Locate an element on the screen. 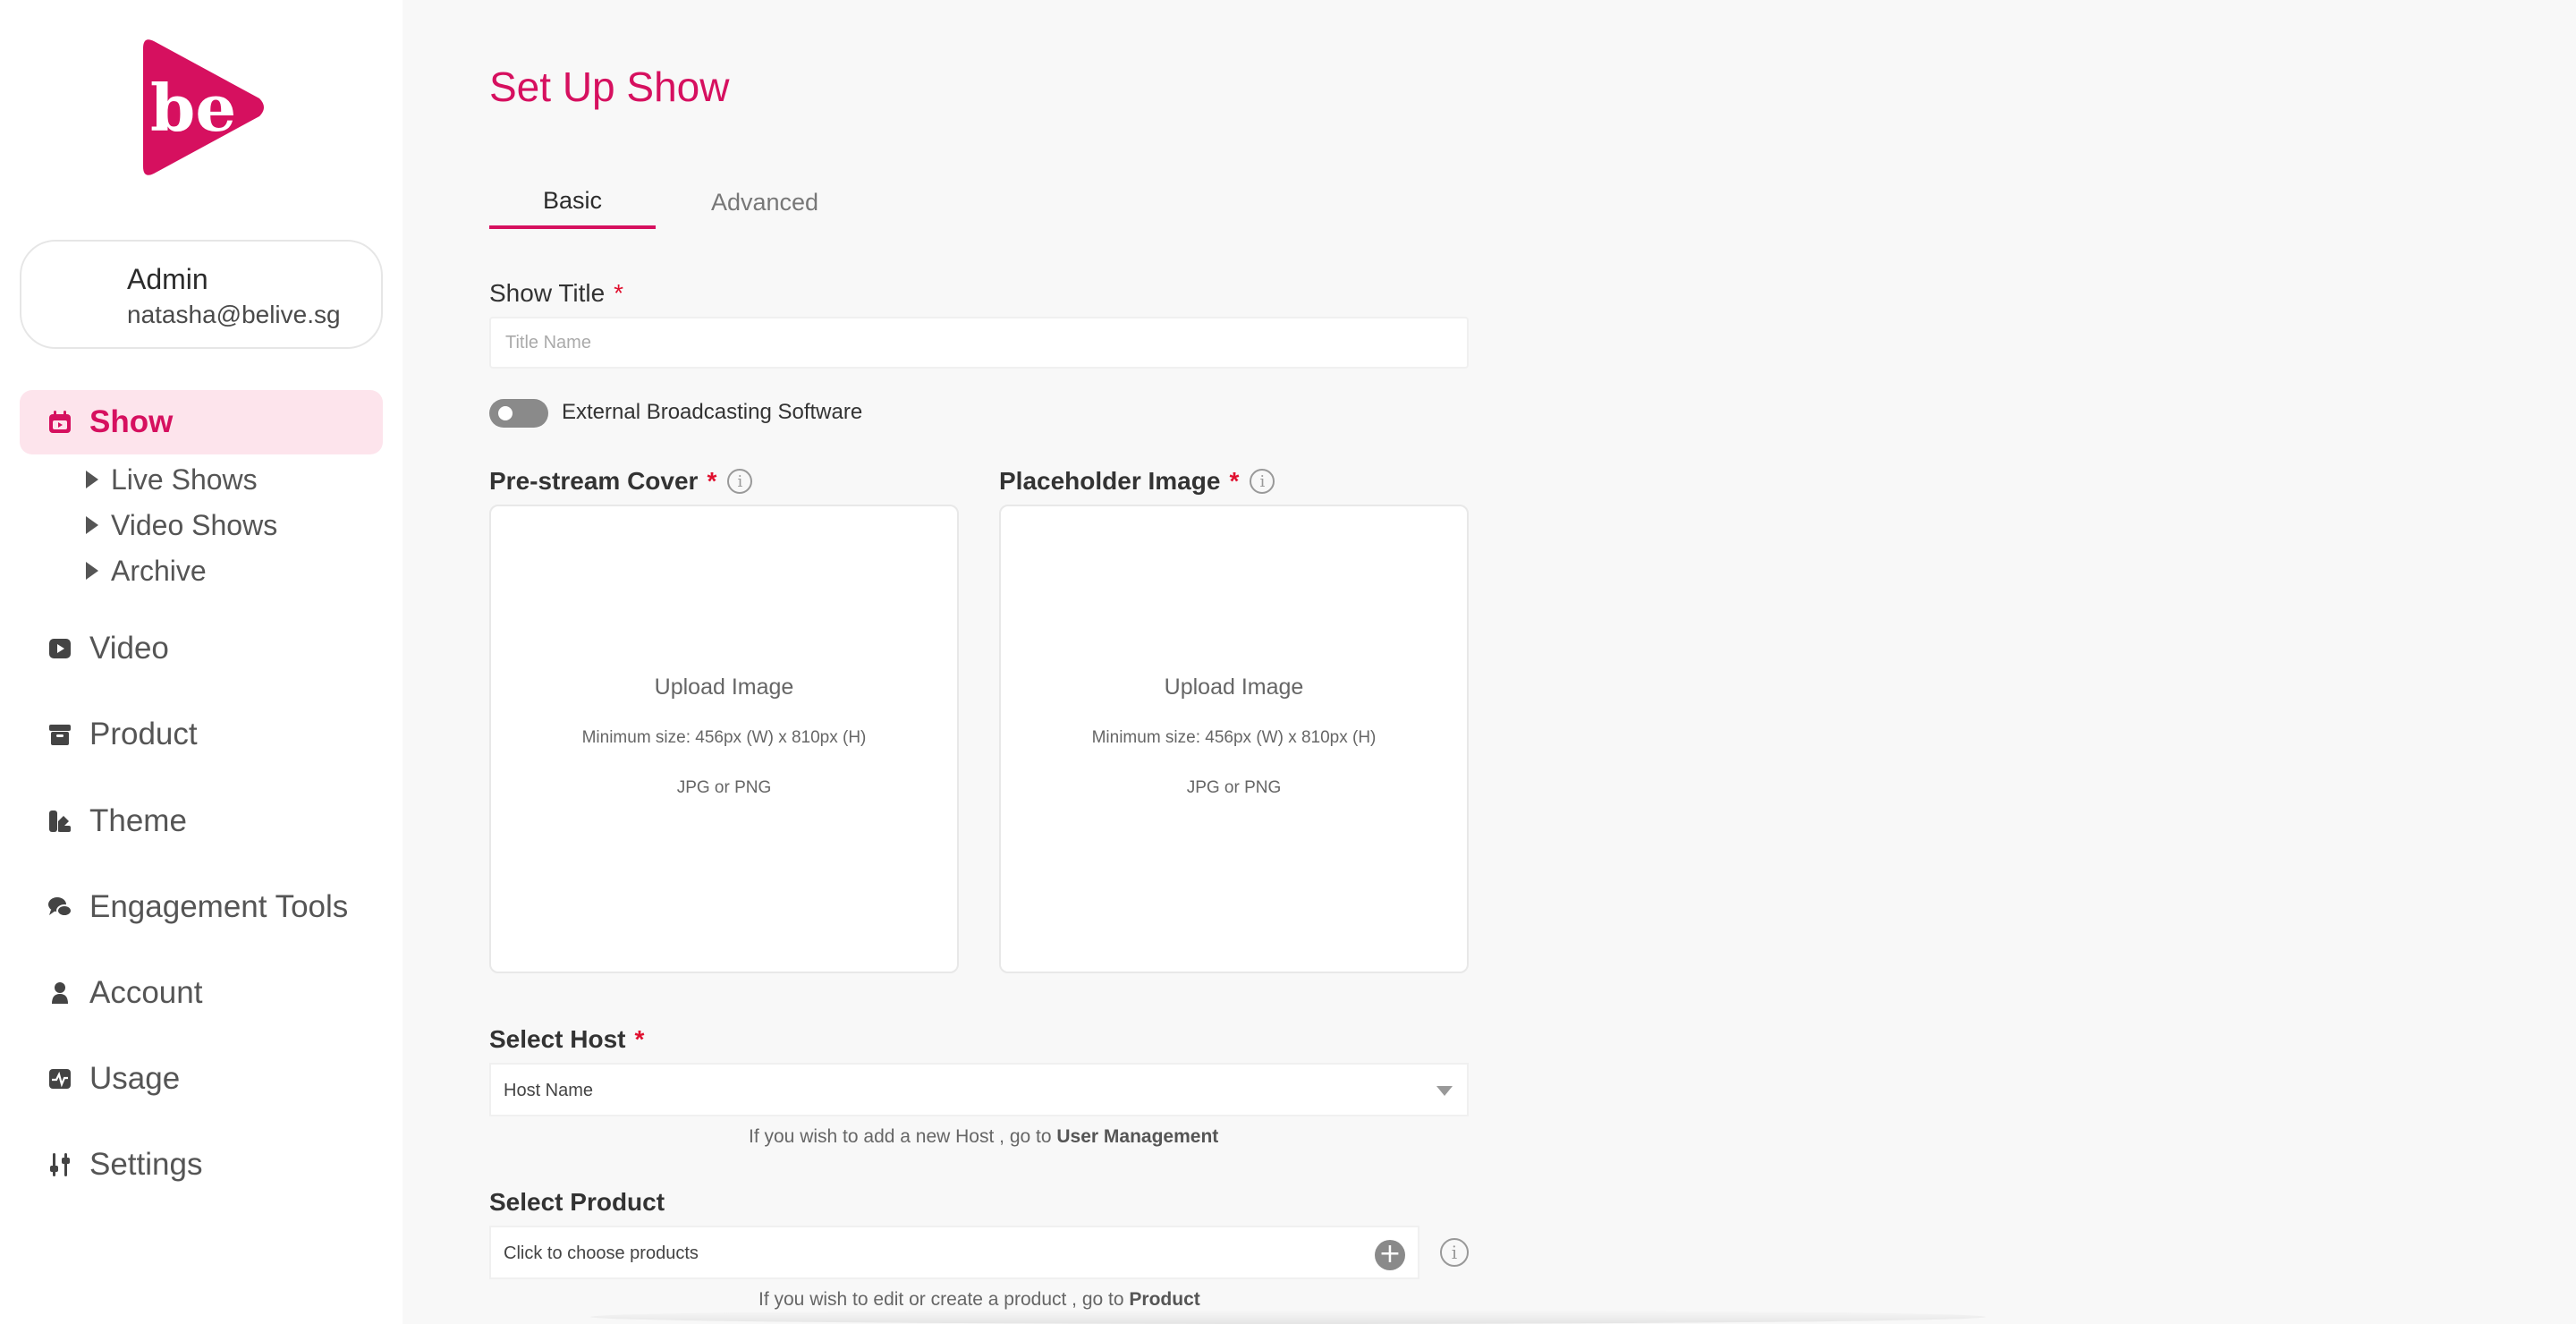  sidebar-item-settings: Settings is located at coordinates (201, 1165).